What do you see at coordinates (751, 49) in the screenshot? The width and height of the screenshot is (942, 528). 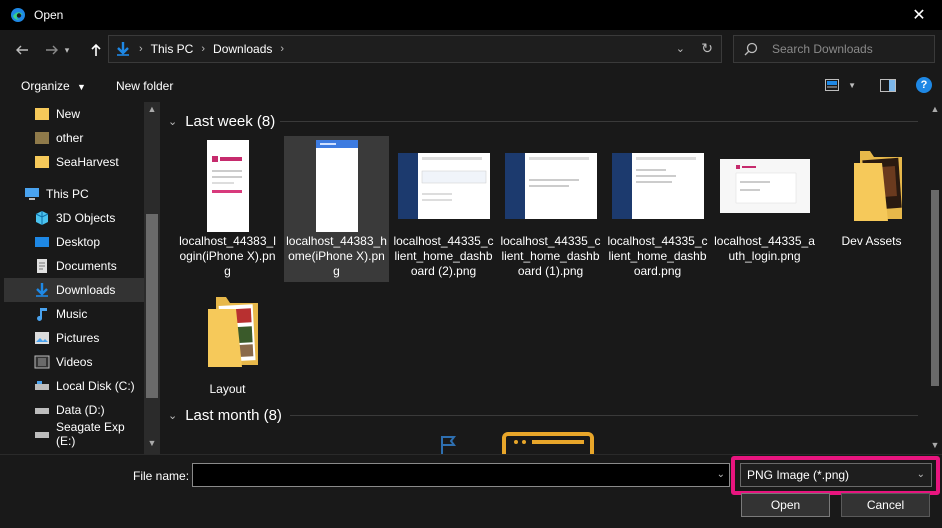 I see `search-icon` at bounding box center [751, 49].